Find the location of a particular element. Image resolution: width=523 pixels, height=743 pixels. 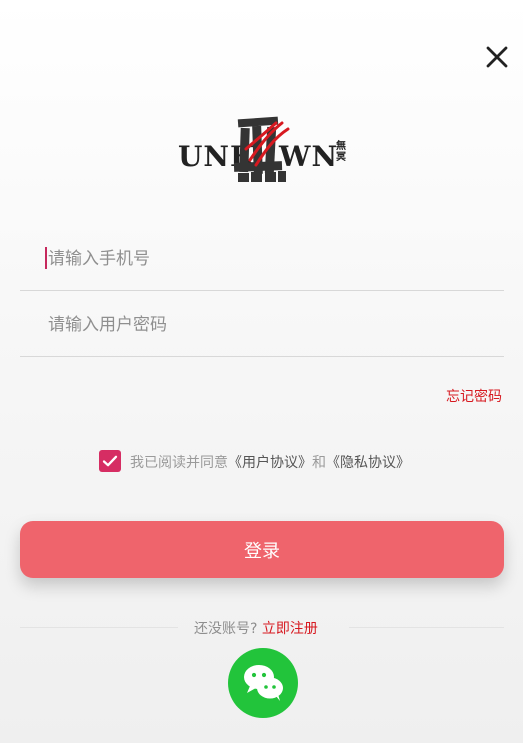

register-question: 还没账号? is located at coordinates (226, 629).